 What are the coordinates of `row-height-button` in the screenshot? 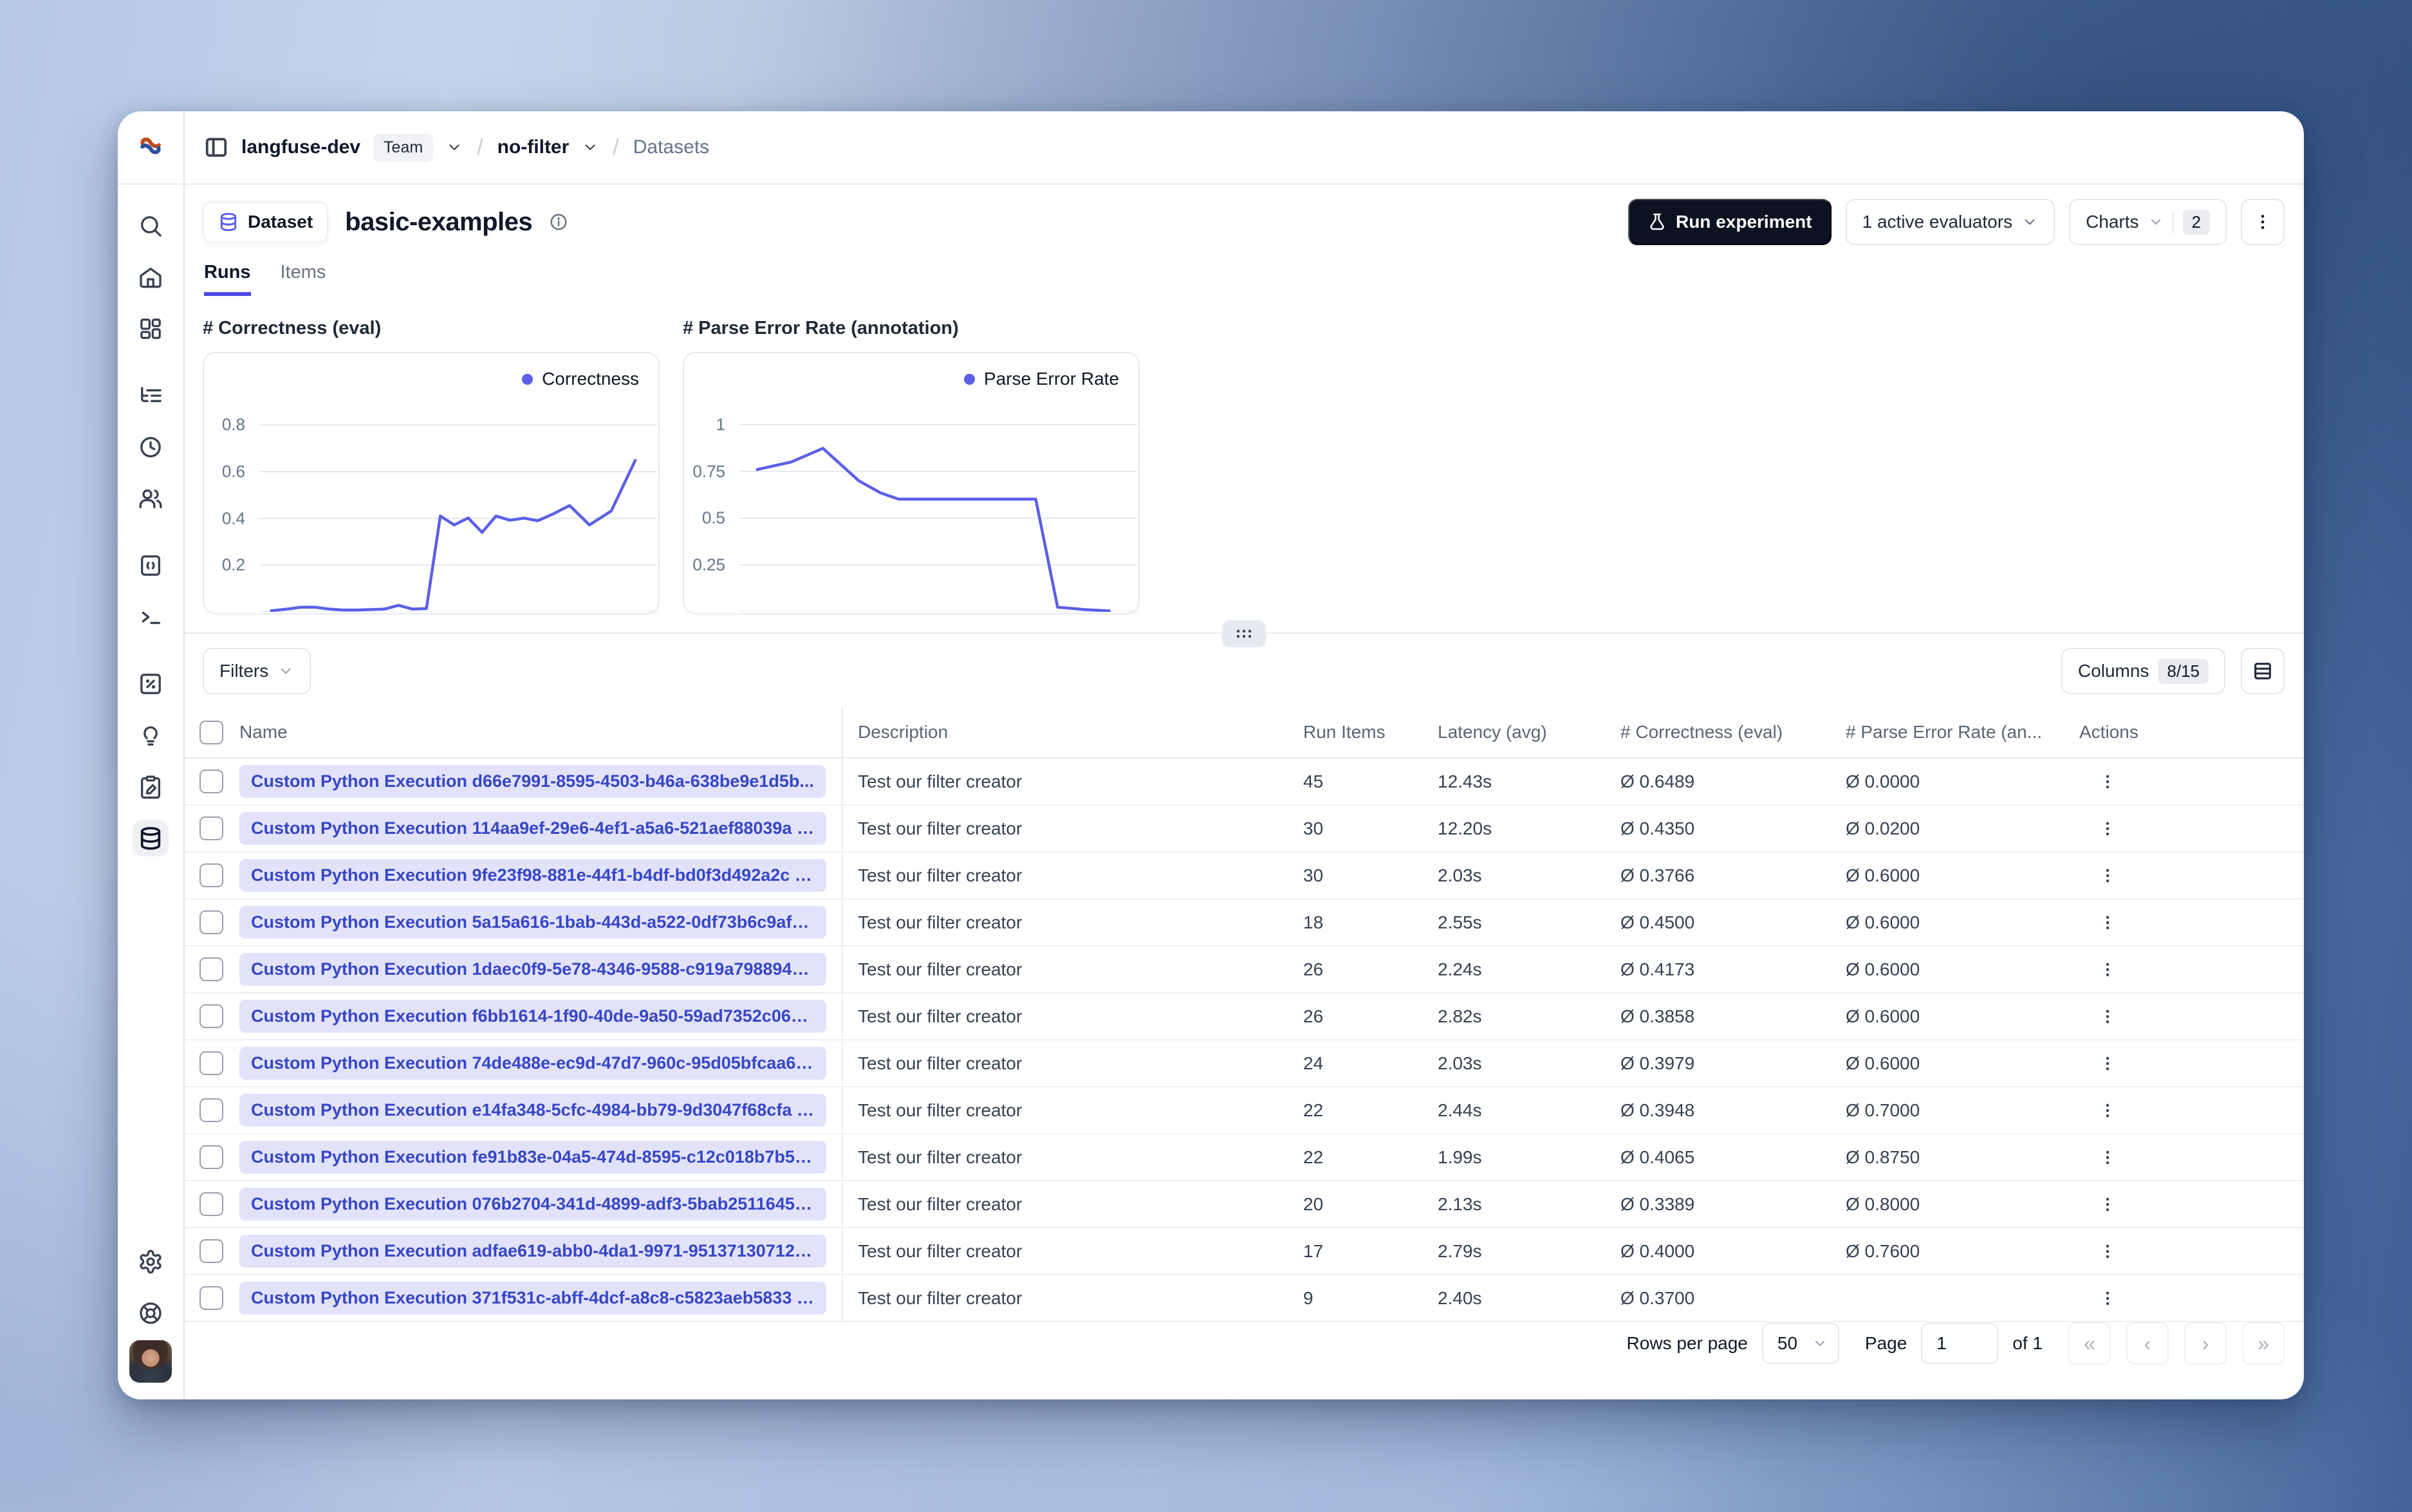 It's located at (2263, 671).